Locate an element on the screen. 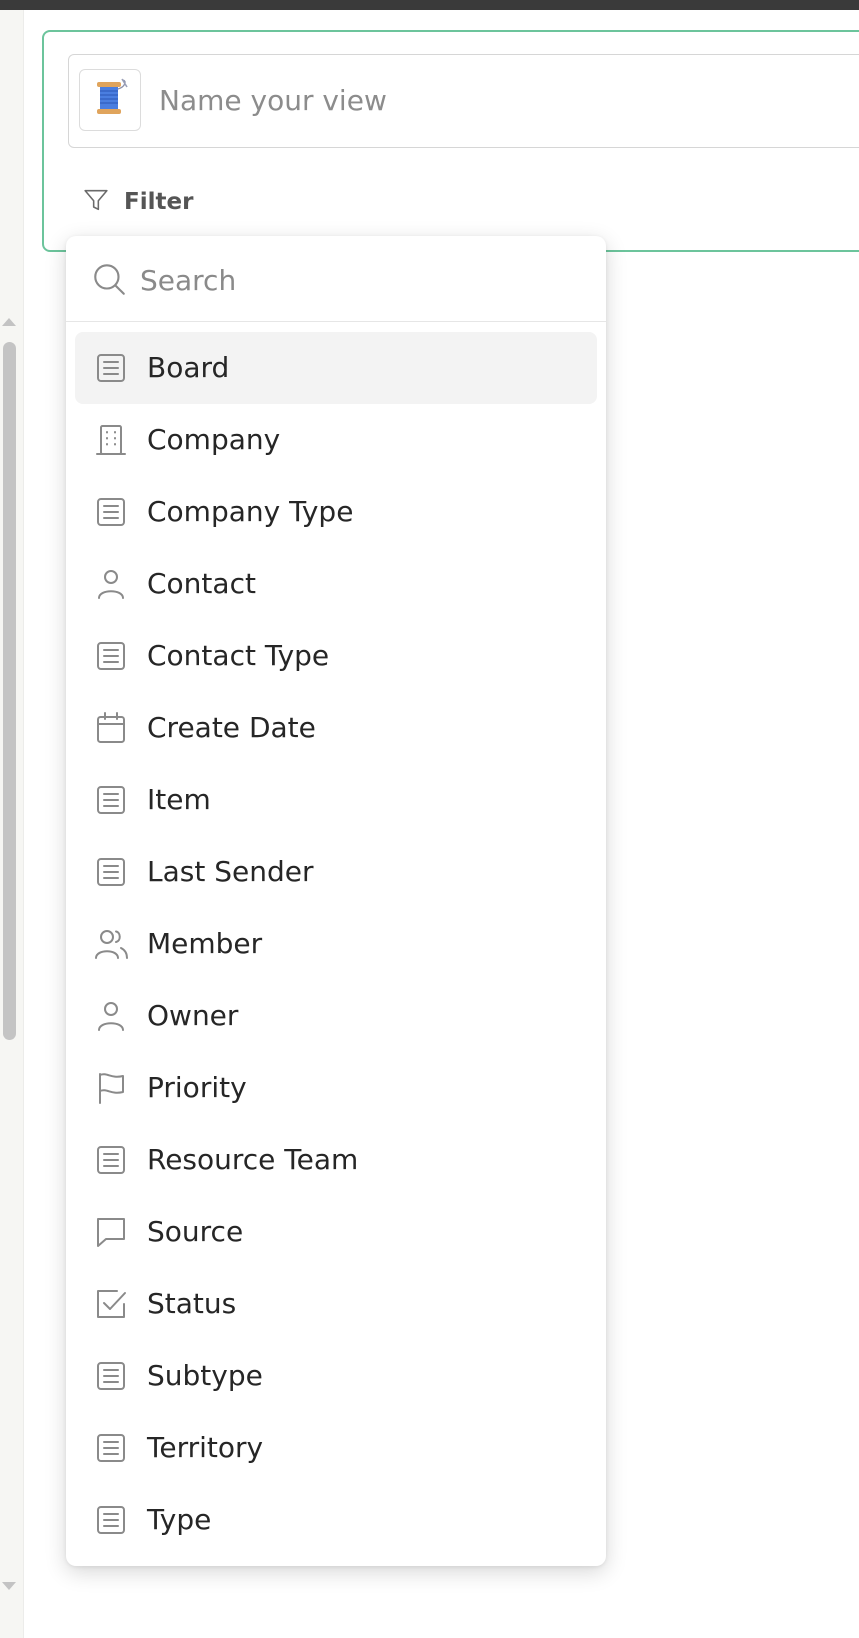 This screenshot has height=1638, width=859. thread-spool-icon is located at coordinates (110, 100).